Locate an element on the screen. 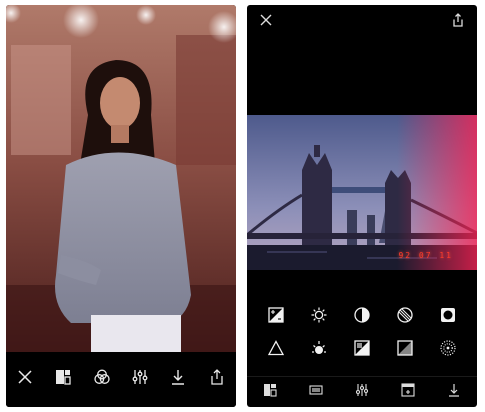 Image resolution: width=485 pixels, height=412 pixels. blend-icon is located at coordinates (102, 379).